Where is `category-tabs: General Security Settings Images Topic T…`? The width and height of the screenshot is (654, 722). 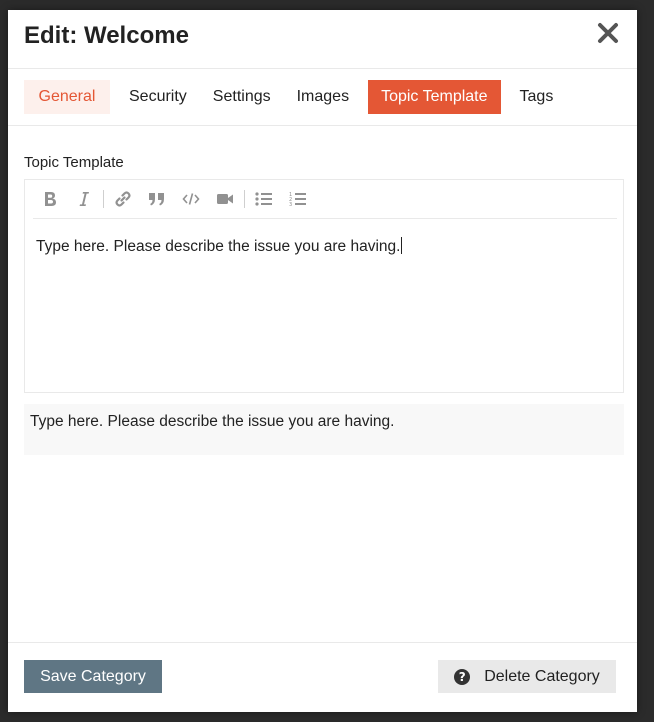
category-tabs: General Security Settings Images Topic T… is located at coordinates (295, 97).